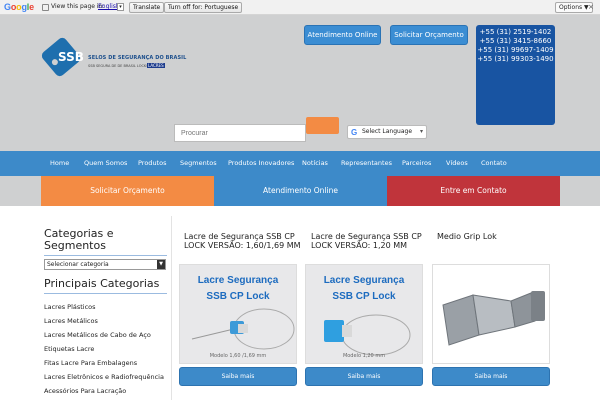  What do you see at coordinates (105, 363) in the screenshot?
I see `list-item: Fitas Lacre Para Embalagens` at bounding box center [105, 363].